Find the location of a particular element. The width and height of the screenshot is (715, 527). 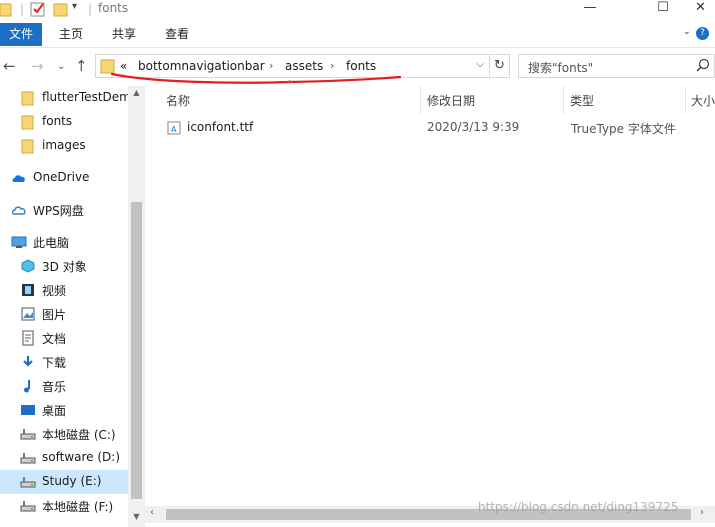

sidebar-item: 桌面 is located at coordinates (64, 410).